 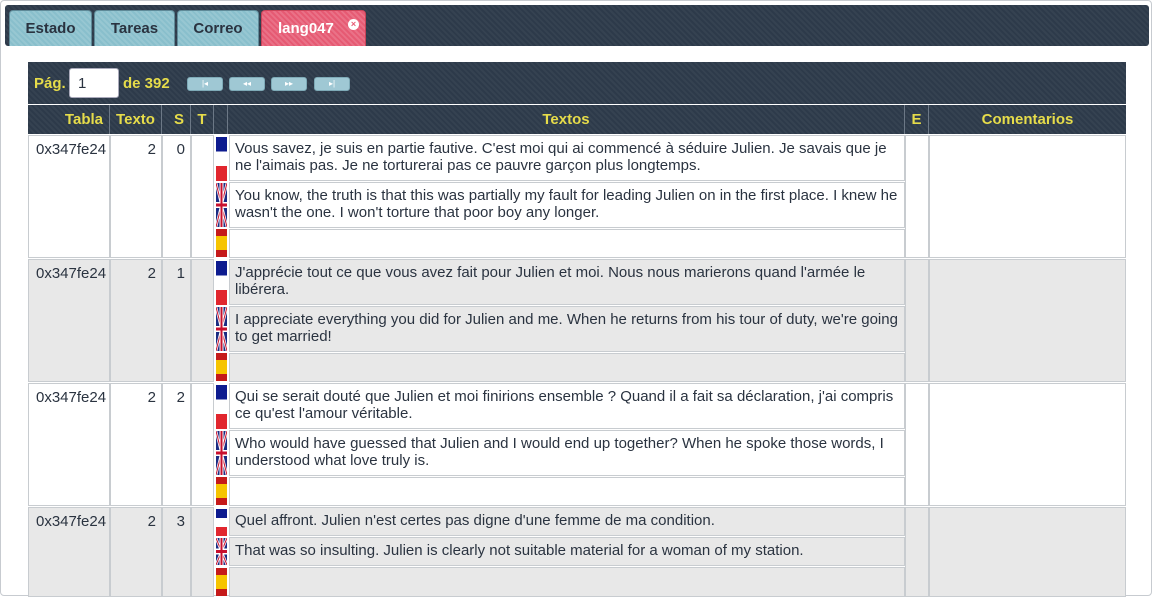 I want to click on table-header: Tabla Texto S T Textos E Comentarios, so click(x=577, y=119).